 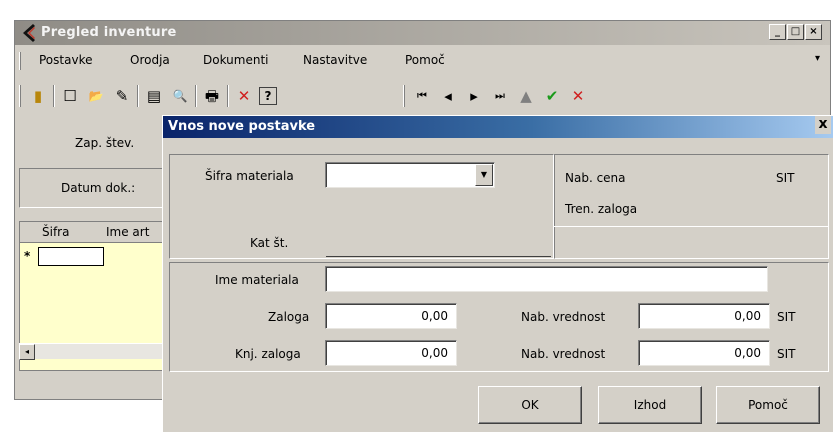 I want to click on kat-st-label: Kat št., so click(x=269, y=243).